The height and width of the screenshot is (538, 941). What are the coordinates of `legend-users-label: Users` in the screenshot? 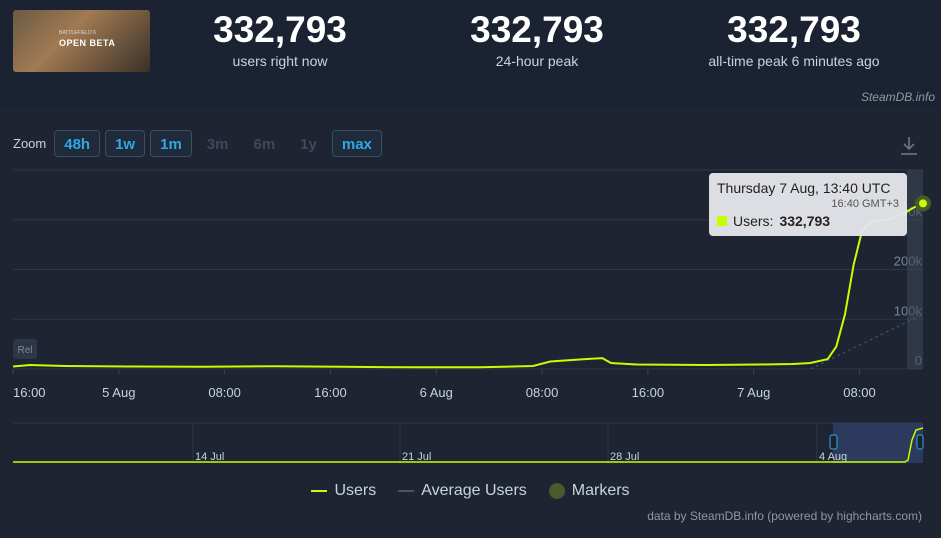 It's located at (355, 490).